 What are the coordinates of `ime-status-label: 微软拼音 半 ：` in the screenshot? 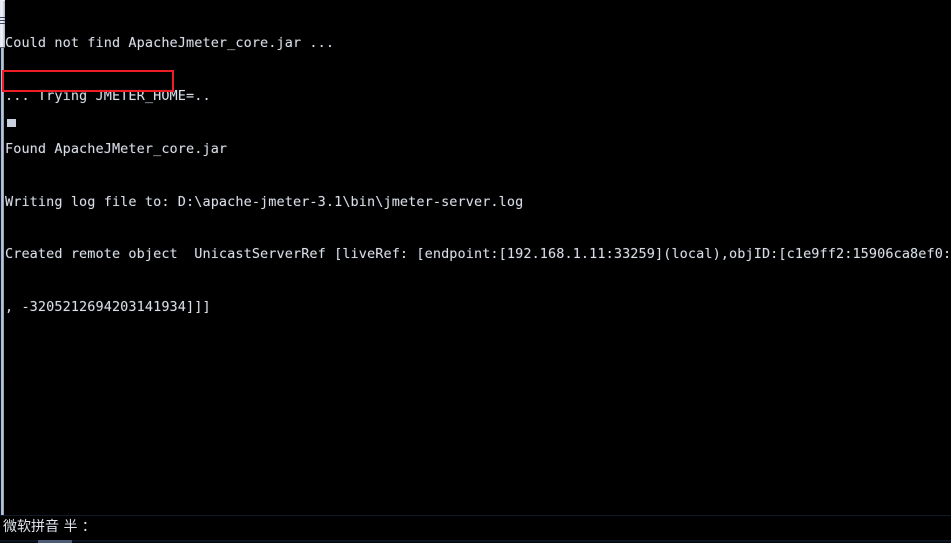 It's located at (49, 527).